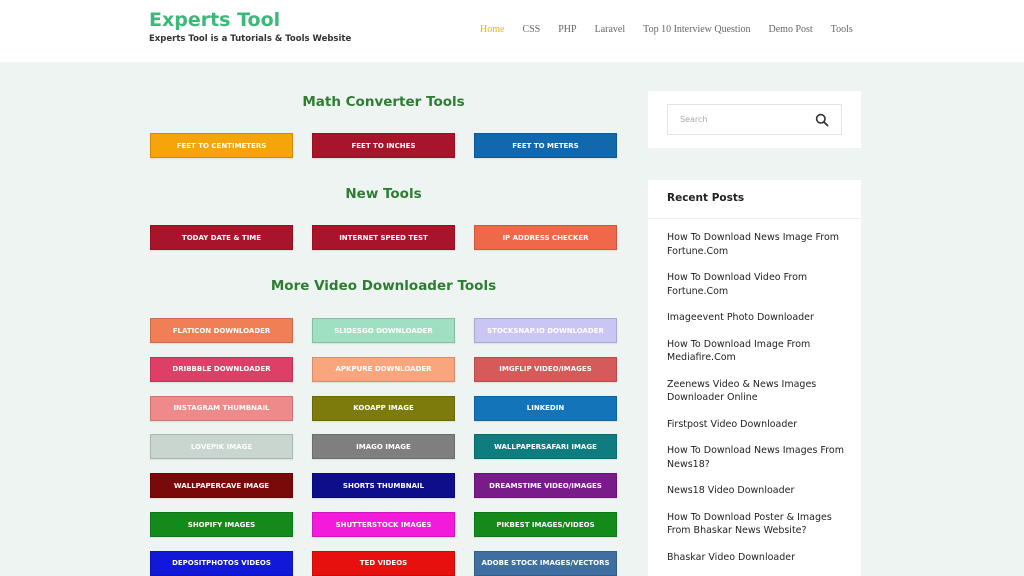  Describe the element at coordinates (545, 145) in the screenshot. I see `tool-button: FEET TO METERS` at that location.